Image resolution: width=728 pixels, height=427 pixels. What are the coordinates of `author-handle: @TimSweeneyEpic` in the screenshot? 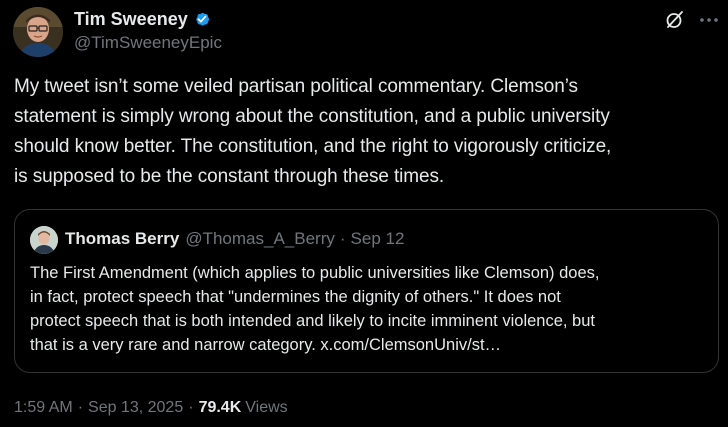 It's located at (148, 43).